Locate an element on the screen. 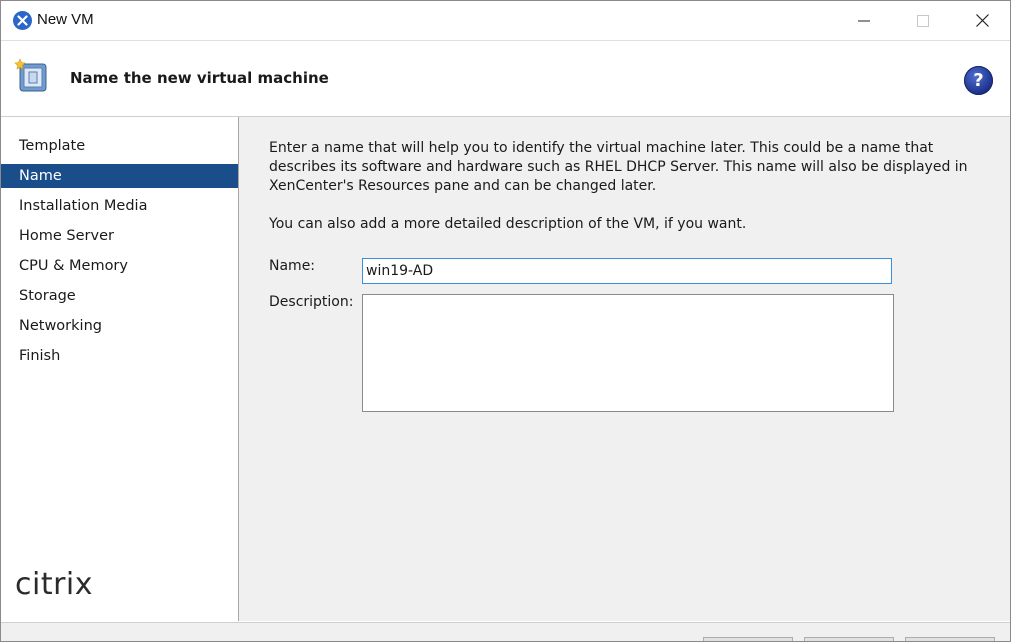  name-label: Name: is located at coordinates (292, 266).